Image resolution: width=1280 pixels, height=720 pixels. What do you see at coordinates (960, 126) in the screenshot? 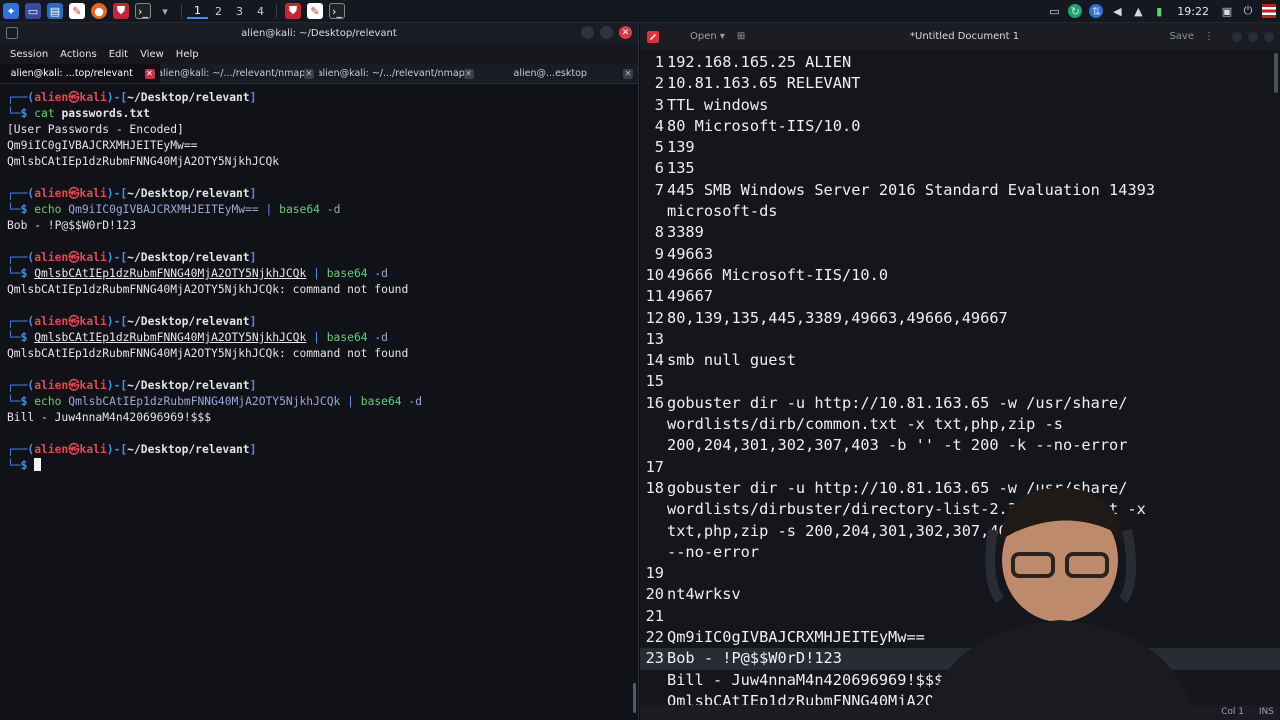
I see `editor-line: 4 80 Microsoft-IIS/10.0` at bounding box center [960, 126].